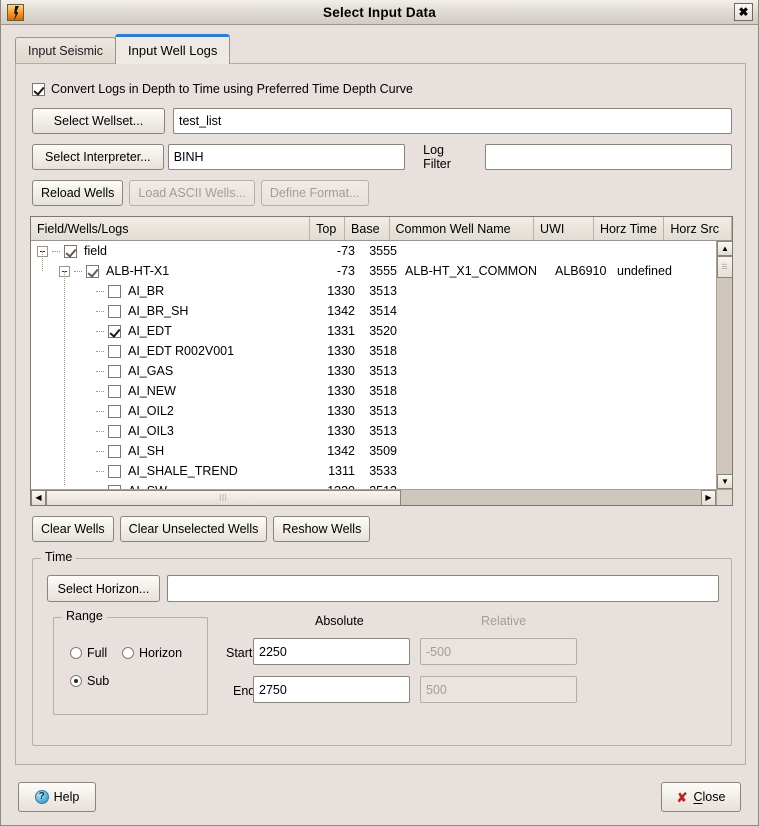 This screenshot has height=826, width=759. I want to click on tree-column-header-1: Top, so click(328, 228).